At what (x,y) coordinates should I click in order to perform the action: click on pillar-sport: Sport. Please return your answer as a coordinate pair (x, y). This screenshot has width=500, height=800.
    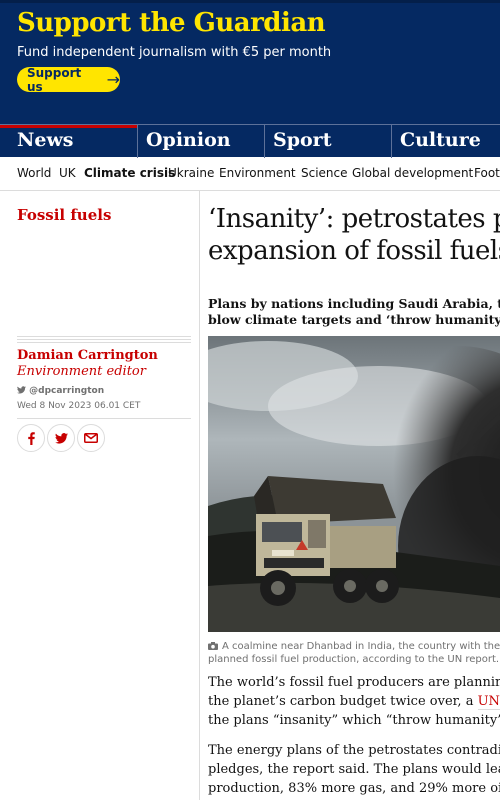
    Looking at the image, I should click on (327, 141).